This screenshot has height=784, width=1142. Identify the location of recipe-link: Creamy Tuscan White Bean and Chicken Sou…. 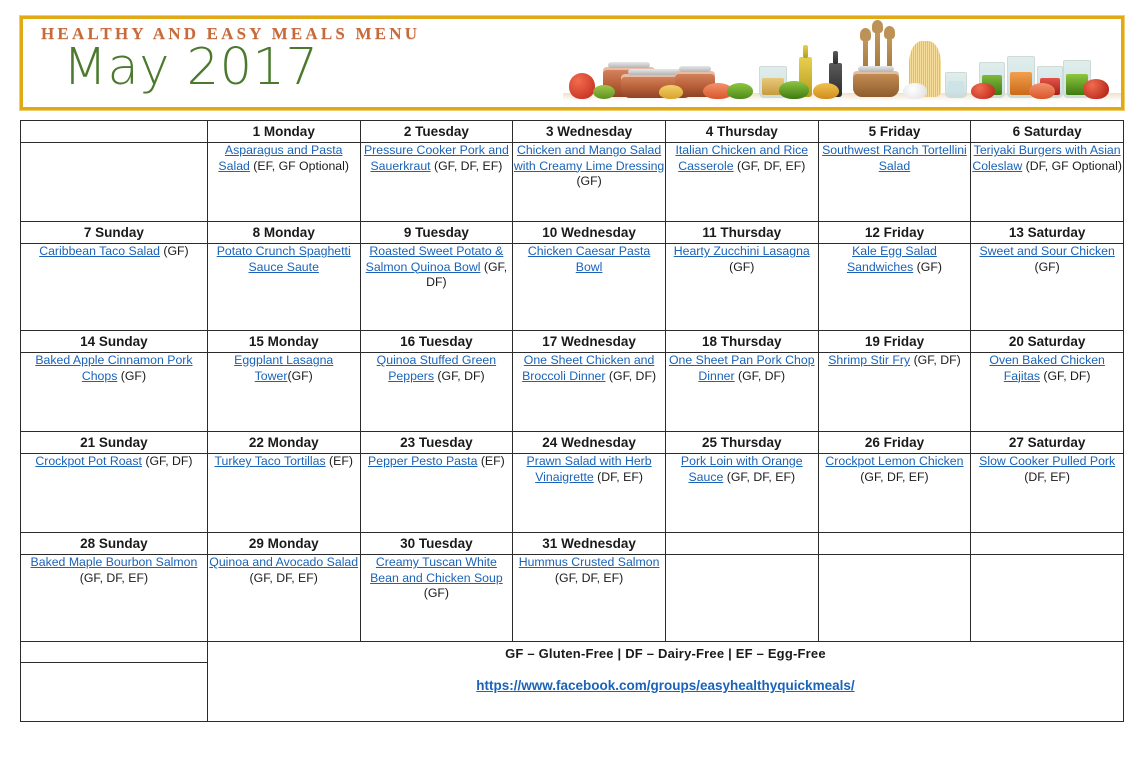
(436, 570).